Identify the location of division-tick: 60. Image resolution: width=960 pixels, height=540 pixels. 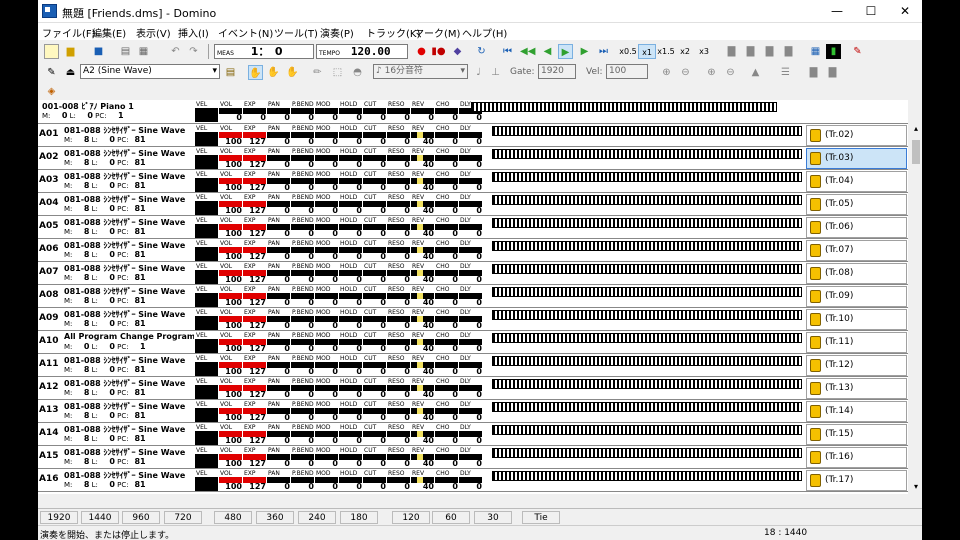
(451, 517).